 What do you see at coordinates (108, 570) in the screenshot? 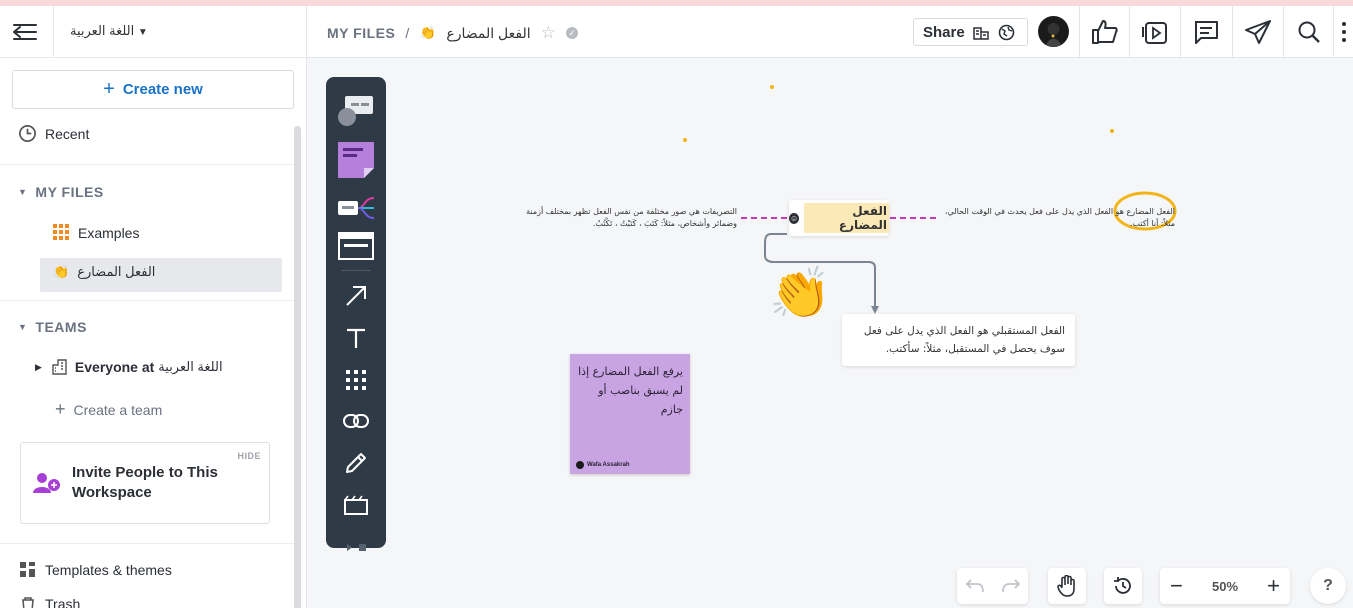
I see `templates-label: Templates & themes` at bounding box center [108, 570].